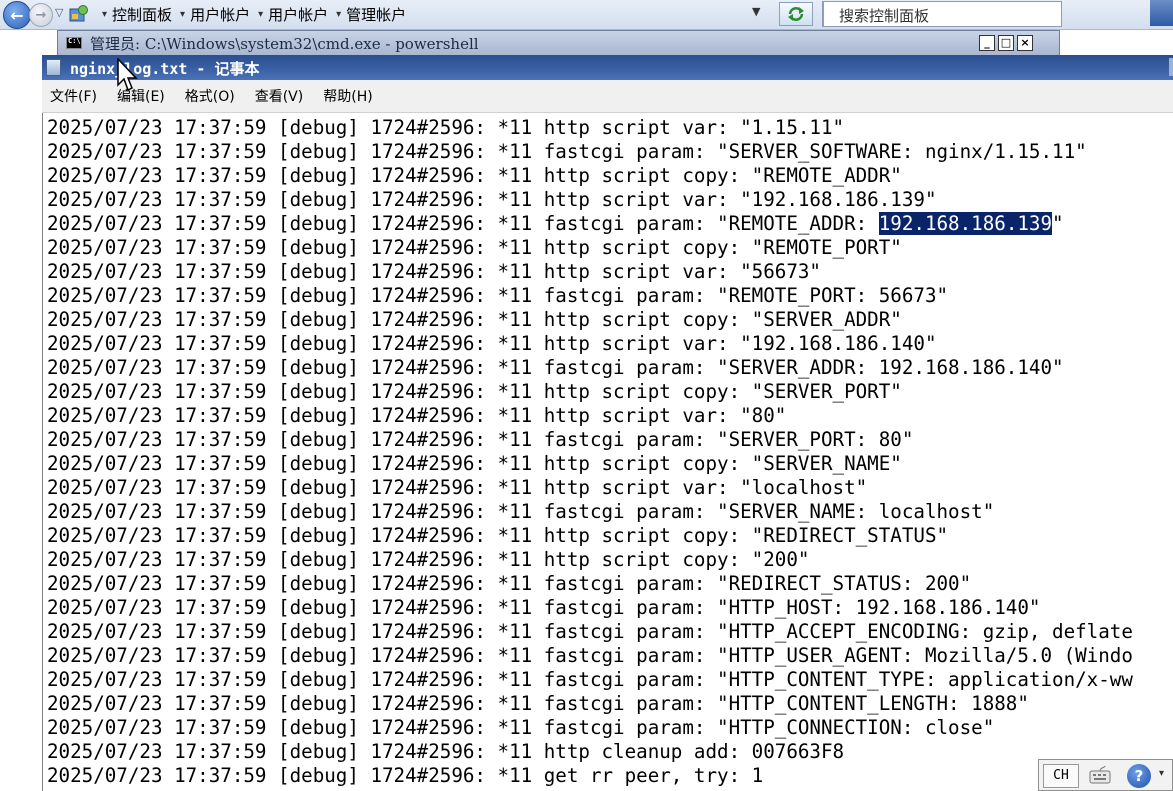 The image size is (1173, 791). I want to click on notepad-titlebar: nginx_log.txt - 记事本, so click(607, 67).